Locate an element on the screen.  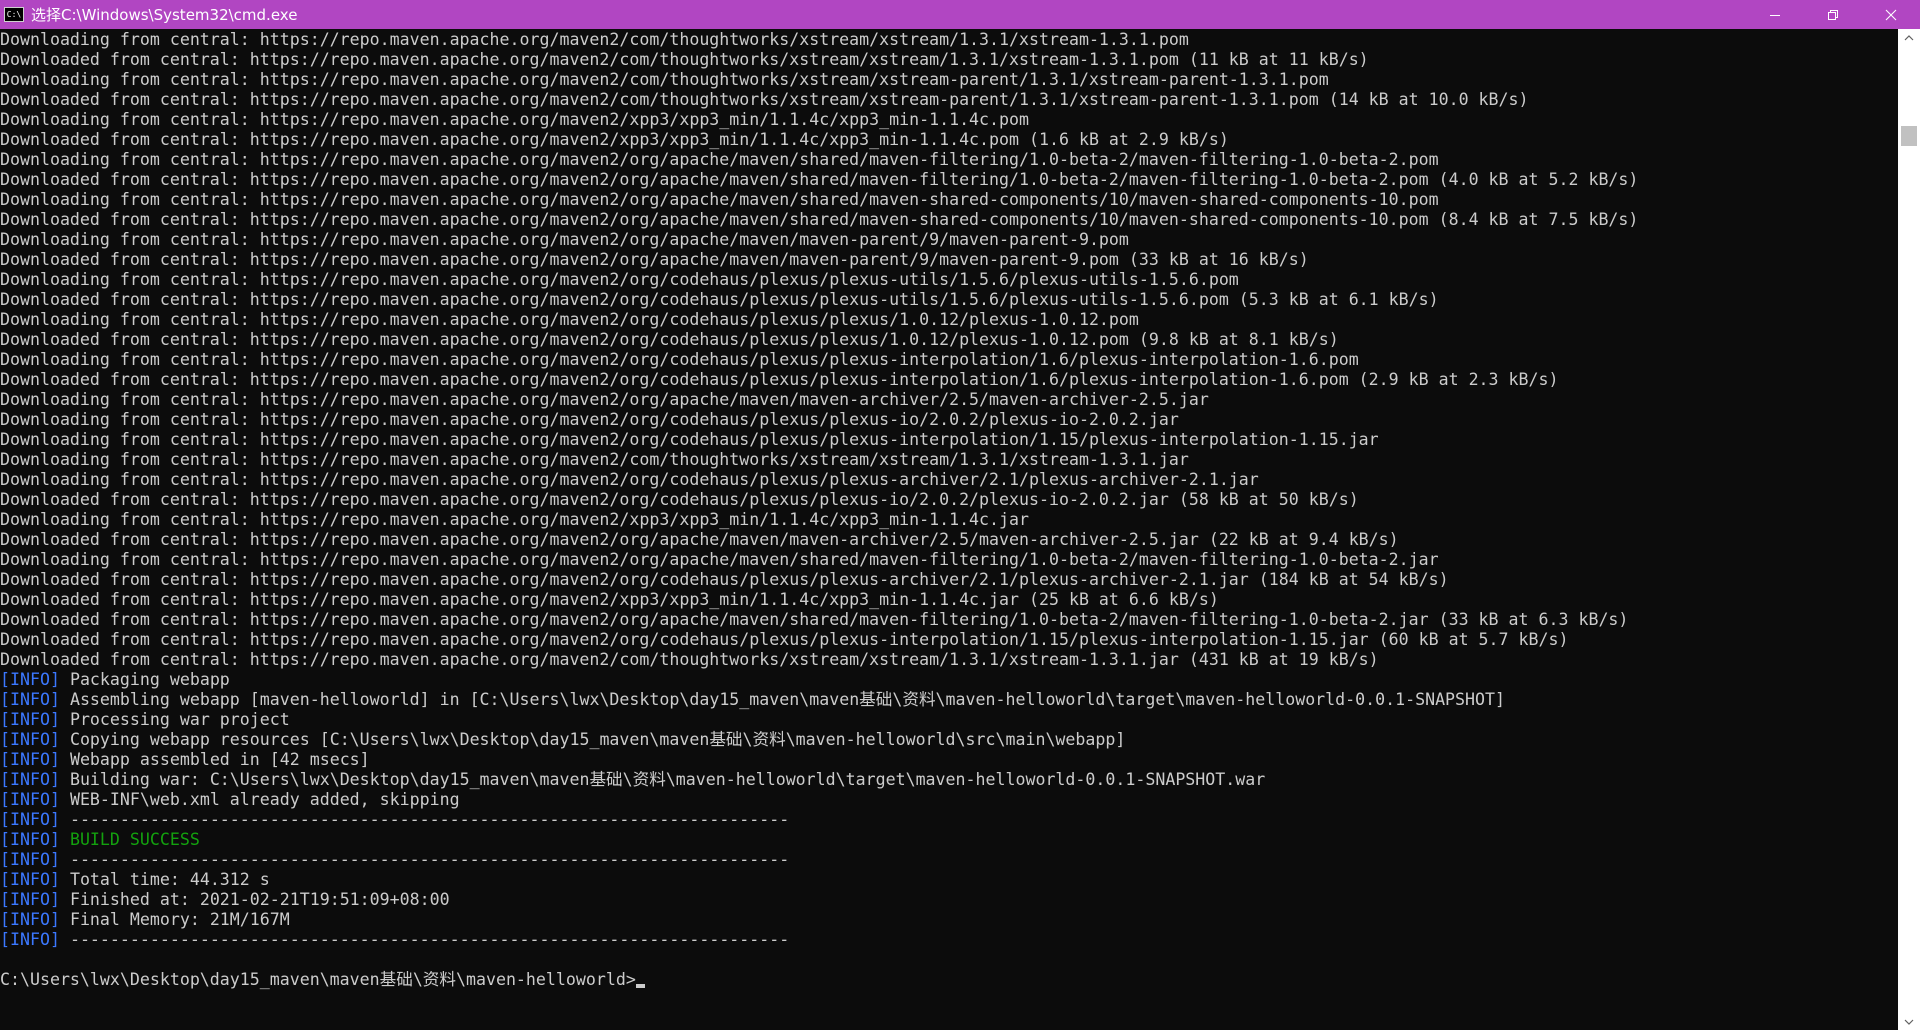
console-line-text: Processing war project is located at coordinates (179, 719).